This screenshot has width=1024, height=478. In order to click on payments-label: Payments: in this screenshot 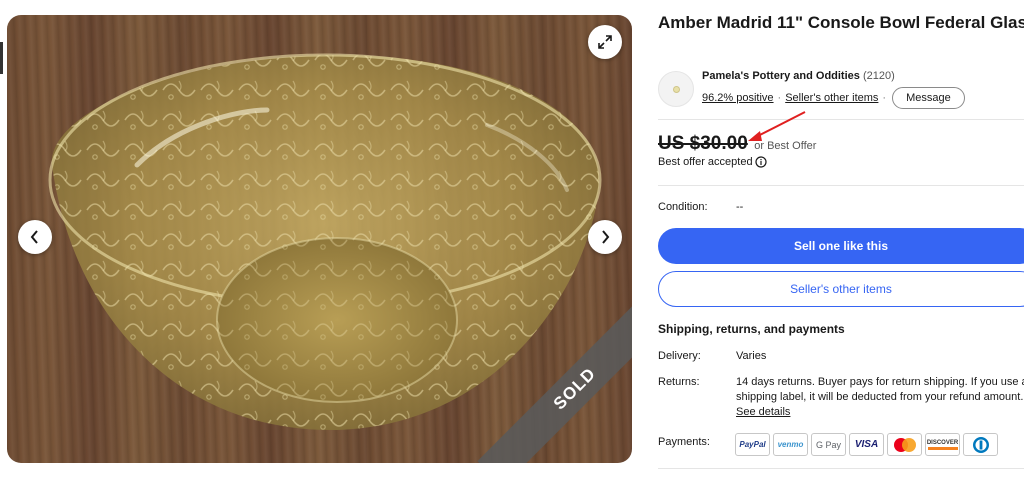, I will do `click(684, 442)`.